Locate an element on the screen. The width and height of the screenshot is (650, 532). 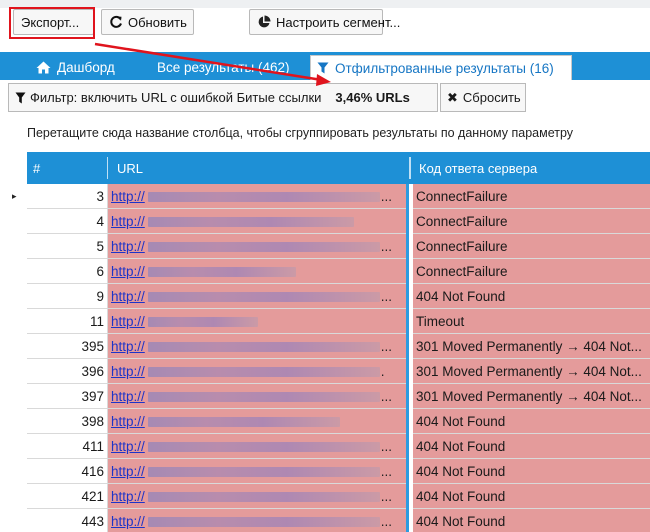
filter-percent: 3,46% URLs is located at coordinates (372, 97).